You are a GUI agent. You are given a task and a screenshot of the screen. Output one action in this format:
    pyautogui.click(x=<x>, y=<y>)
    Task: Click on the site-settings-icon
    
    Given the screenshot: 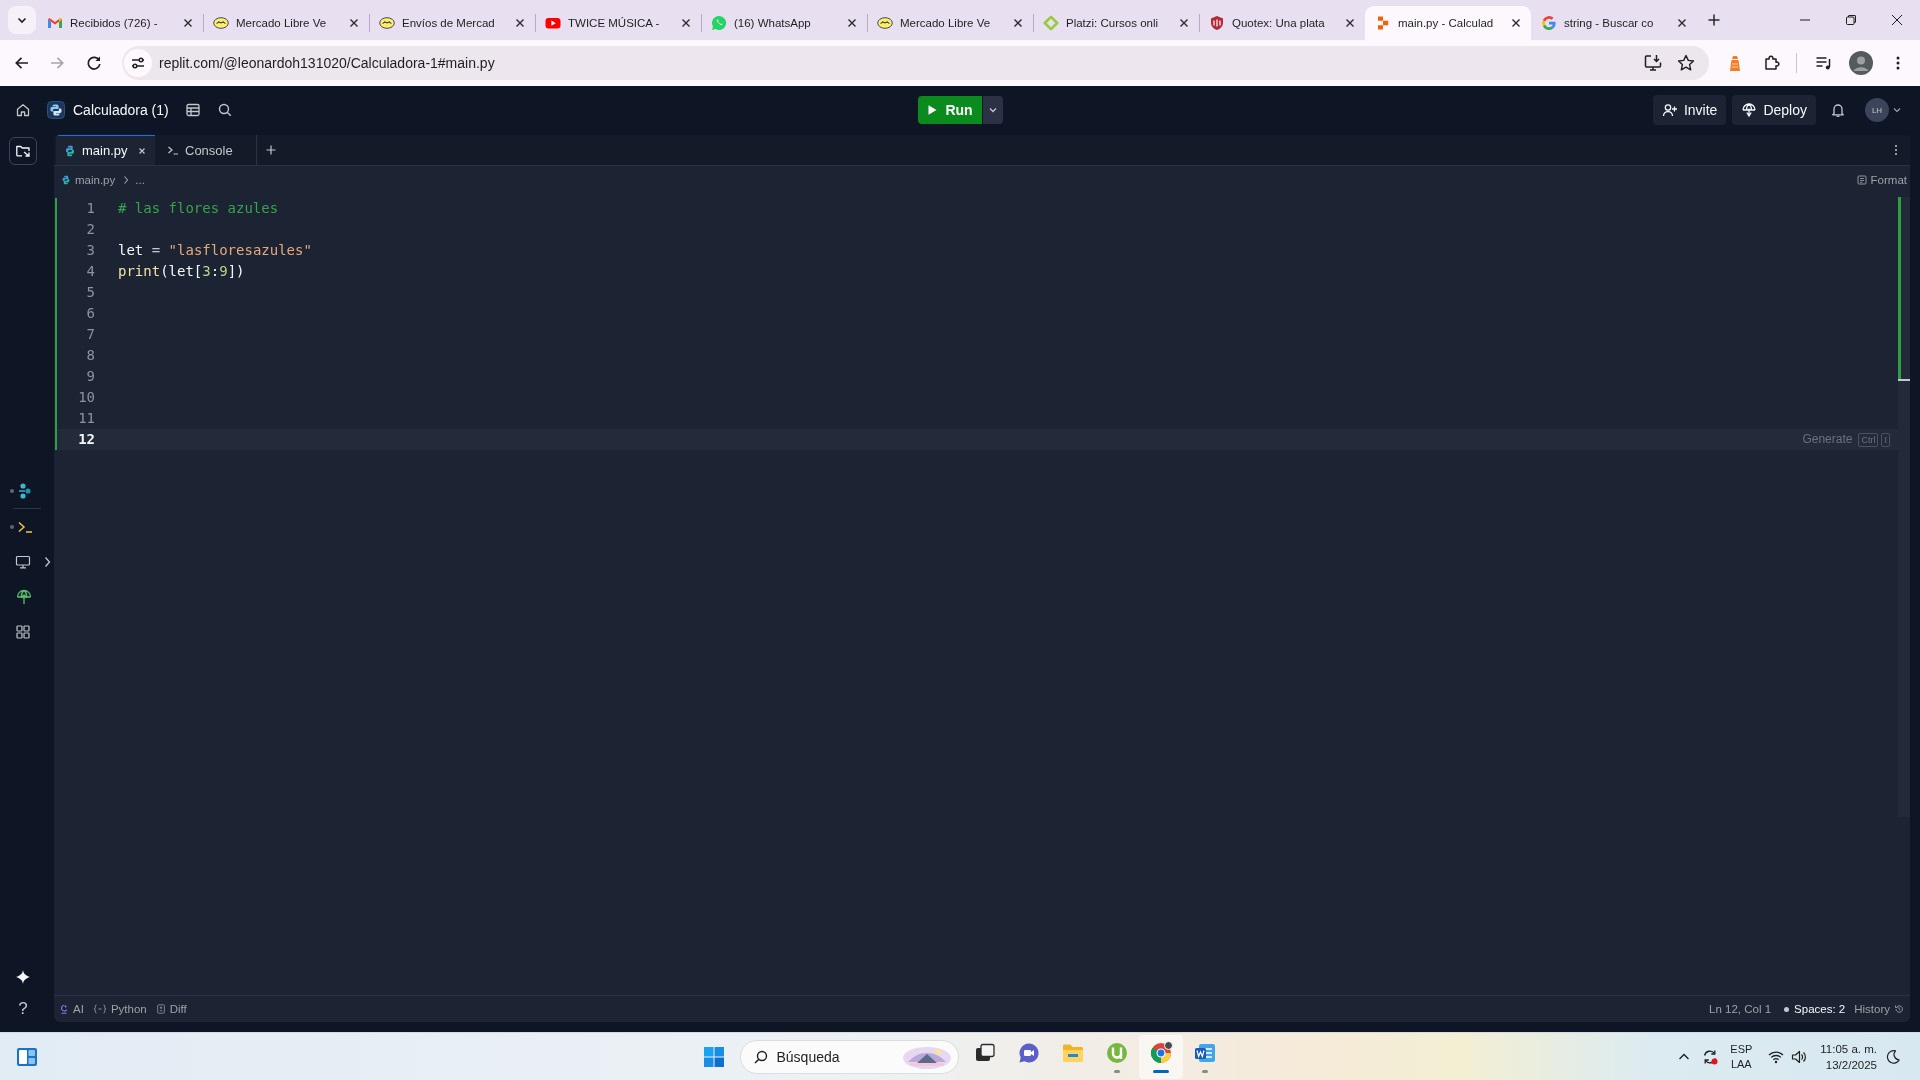 What is the action you would take?
    pyautogui.click(x=138, y=63)
    